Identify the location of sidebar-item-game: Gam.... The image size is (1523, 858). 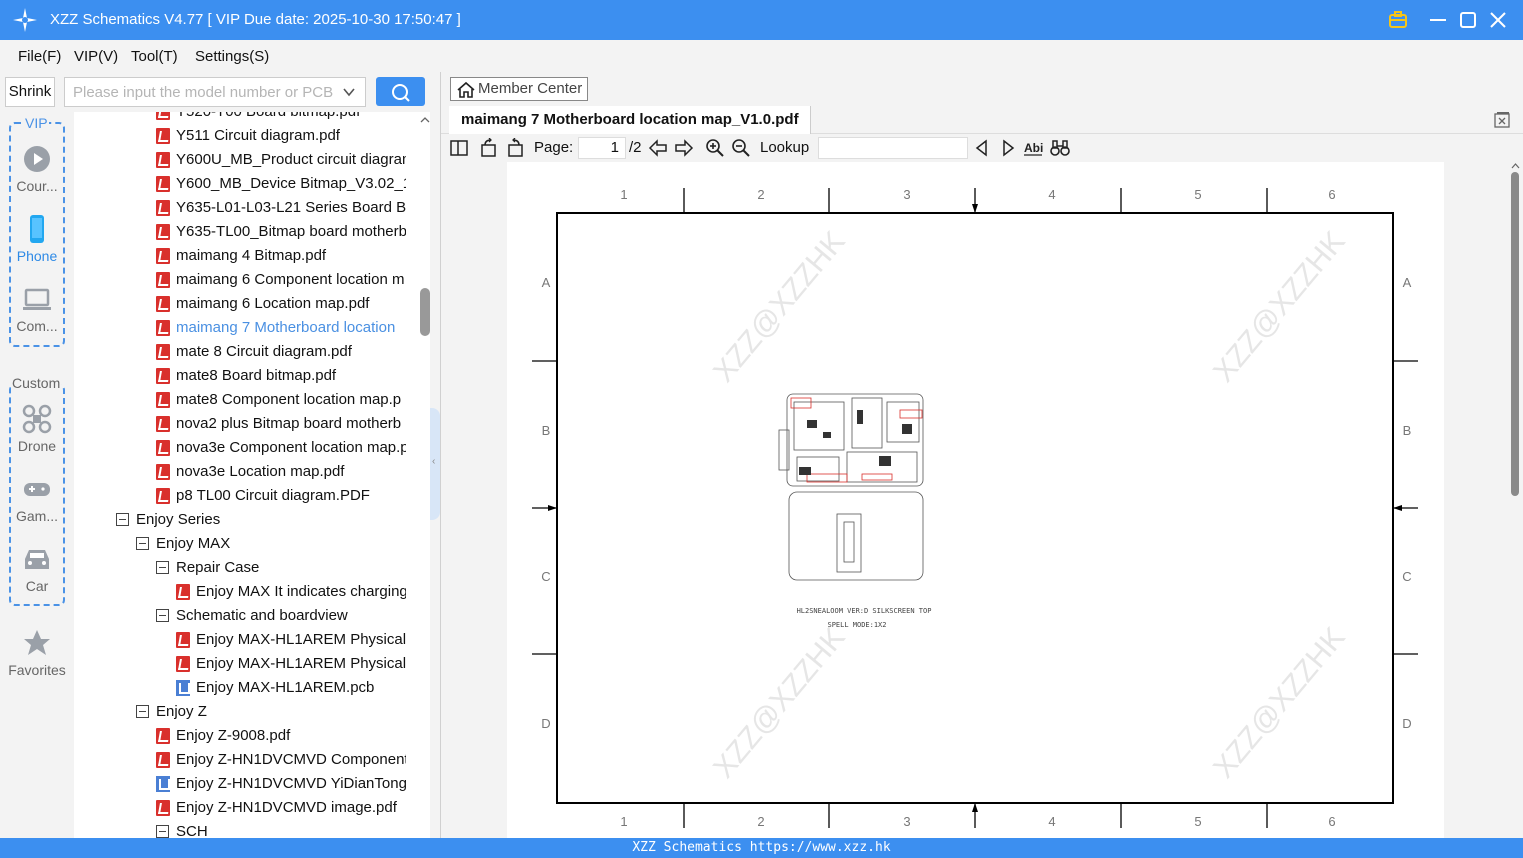
(37, 499).